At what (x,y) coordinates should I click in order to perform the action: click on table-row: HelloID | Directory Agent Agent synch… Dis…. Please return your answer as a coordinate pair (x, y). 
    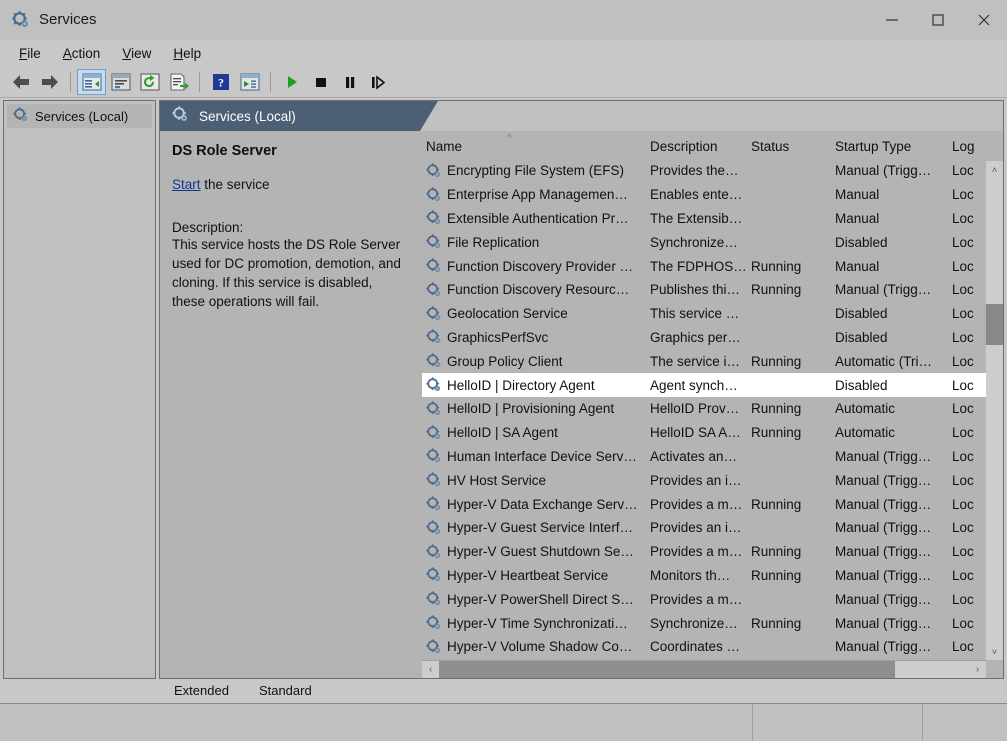
    Looking at the image, I should click on (712, 385).